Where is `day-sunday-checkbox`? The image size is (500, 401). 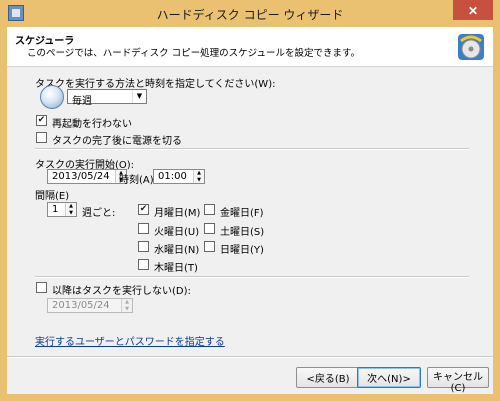 day-sunday-checkbox is located at coordinates (209, 246).